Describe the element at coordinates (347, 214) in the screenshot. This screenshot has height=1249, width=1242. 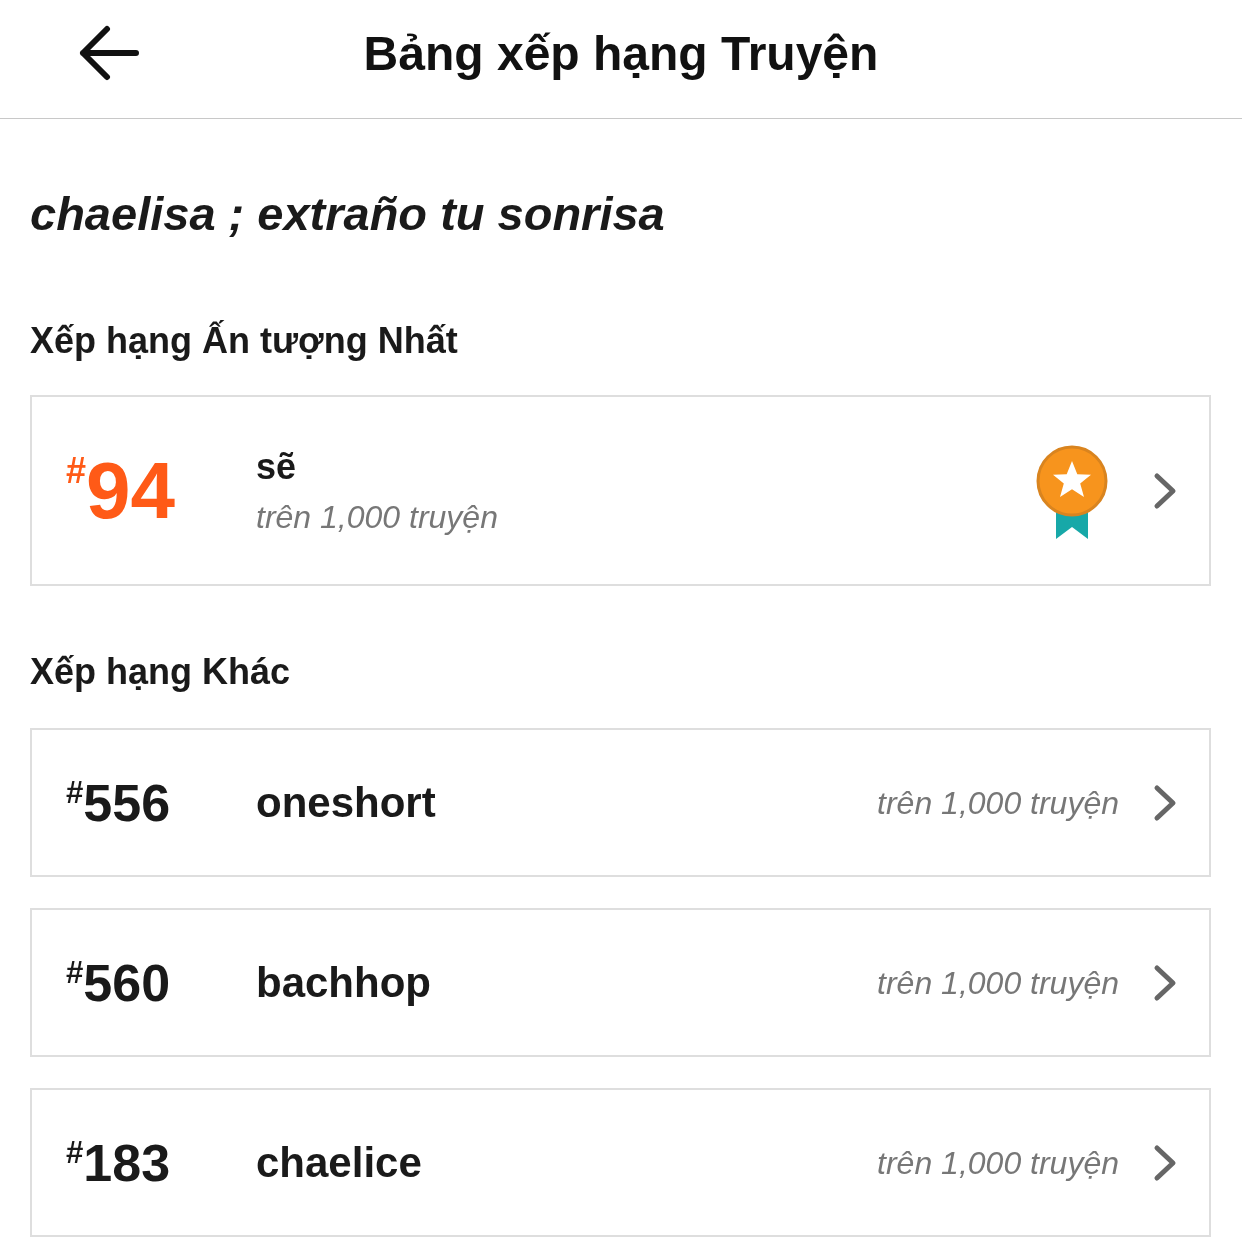
I see `story-title: chaelisa ; extraño tu sonrisa` at that location.